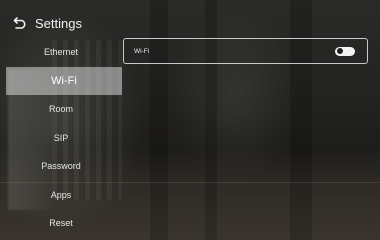  I want to click on back-arrow-icon, so click(19, 23).